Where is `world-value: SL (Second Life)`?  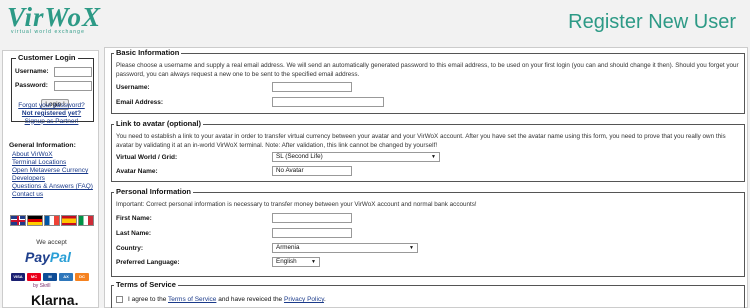 world-value: SL (Second Life) is located at coordinates (299, 156).